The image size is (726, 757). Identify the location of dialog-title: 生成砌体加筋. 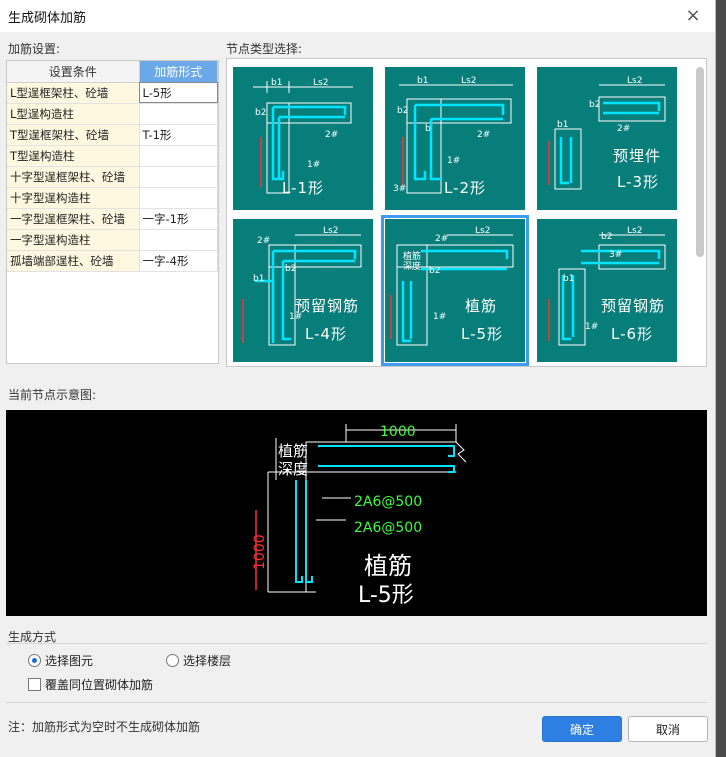
(47, 18).